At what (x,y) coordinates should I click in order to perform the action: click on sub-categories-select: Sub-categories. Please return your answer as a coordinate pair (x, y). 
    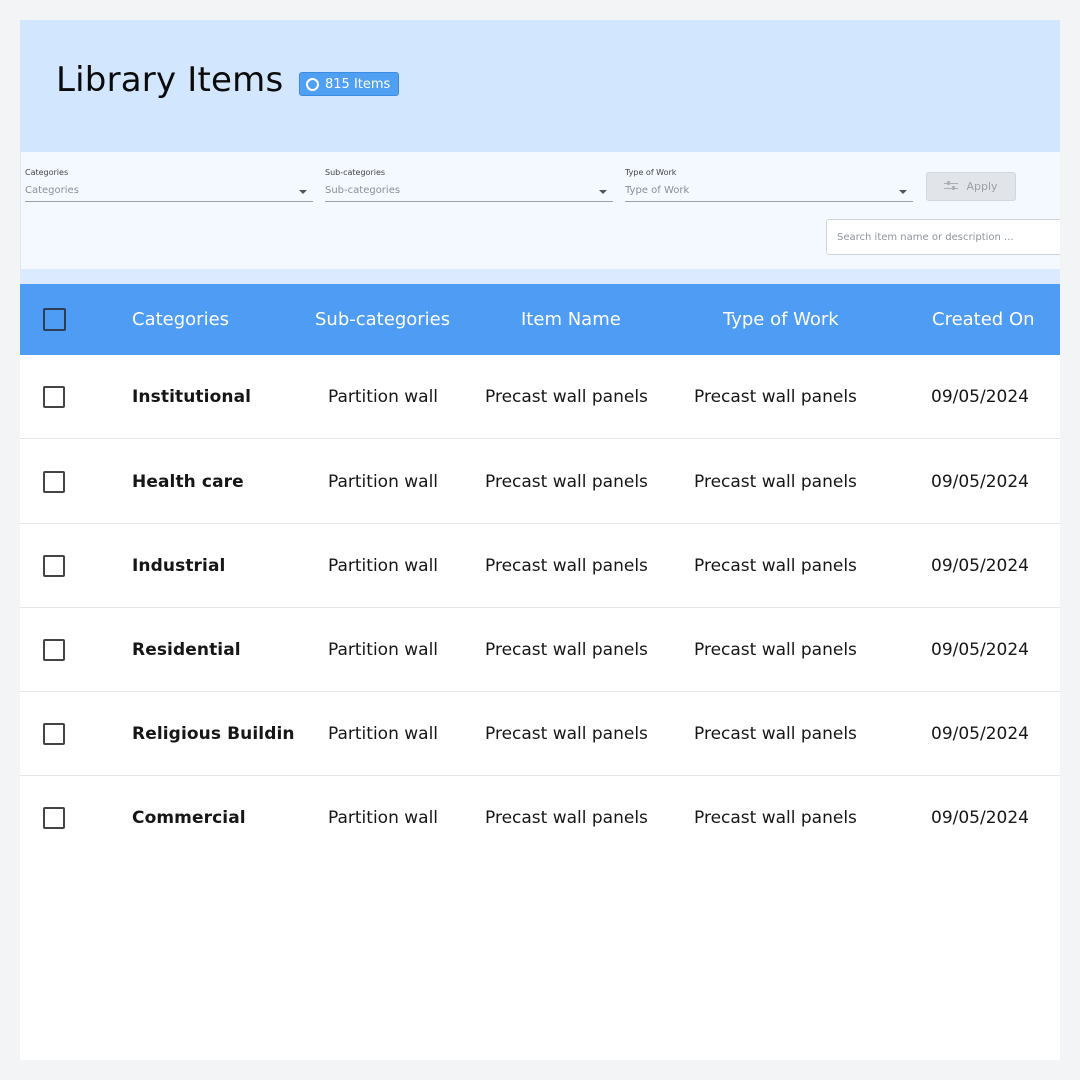
    Looking at the image, I should click on (469, 192).